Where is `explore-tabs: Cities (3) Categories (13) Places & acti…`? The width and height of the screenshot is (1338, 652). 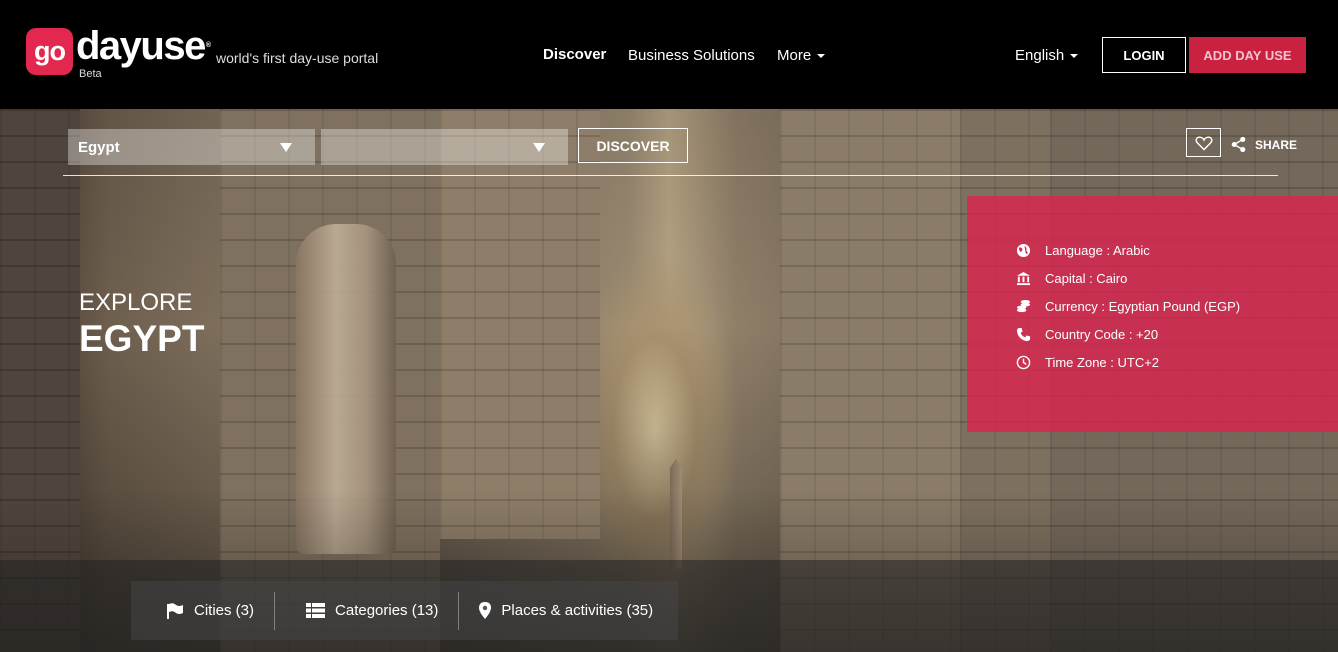 explore-tabs: Cities (3) Categories (13) Places & acti… is located at coordinates (404, 610).